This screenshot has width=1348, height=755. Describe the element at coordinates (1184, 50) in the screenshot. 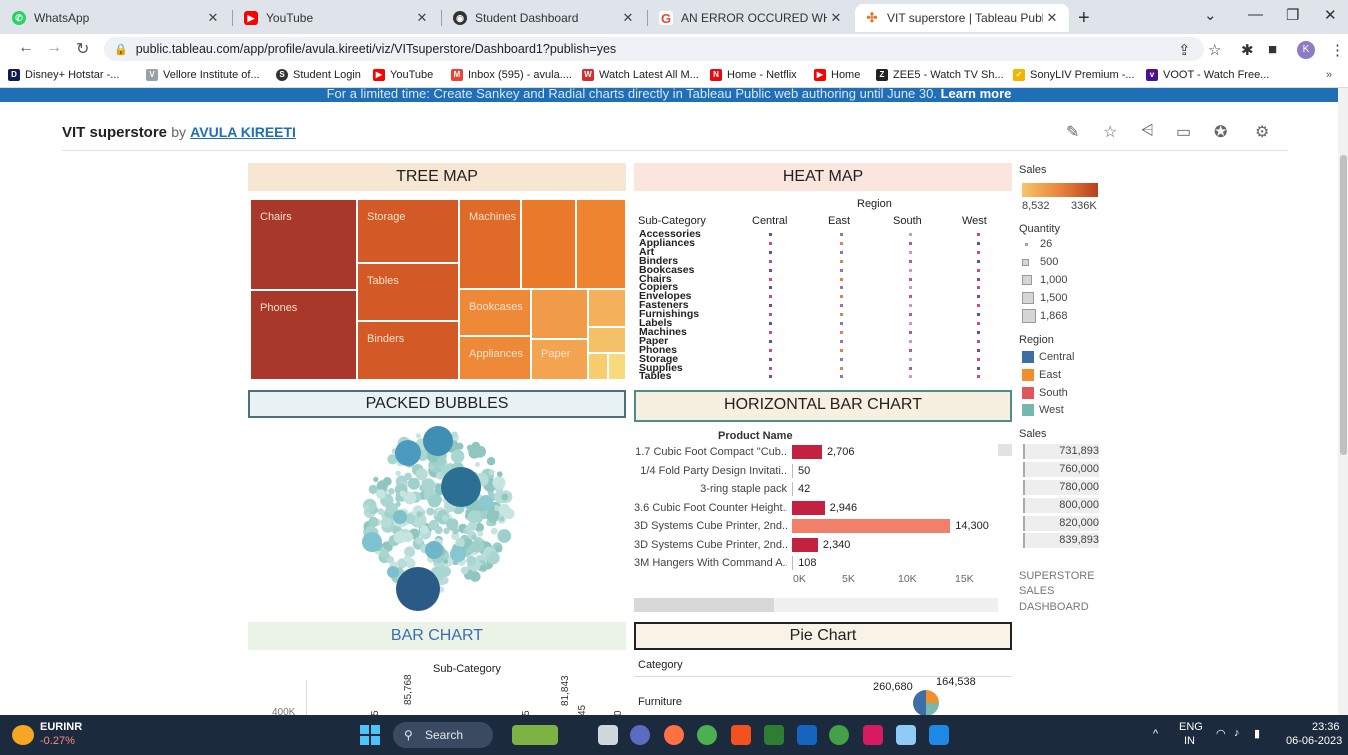

I see `share-icon: ⇪` at that location.